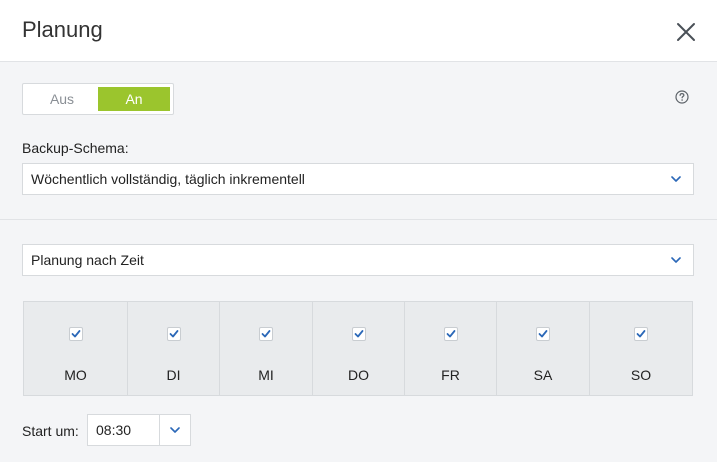  I want to click on schedule-type-value: Planung nach Zeit, so click(87, 260).